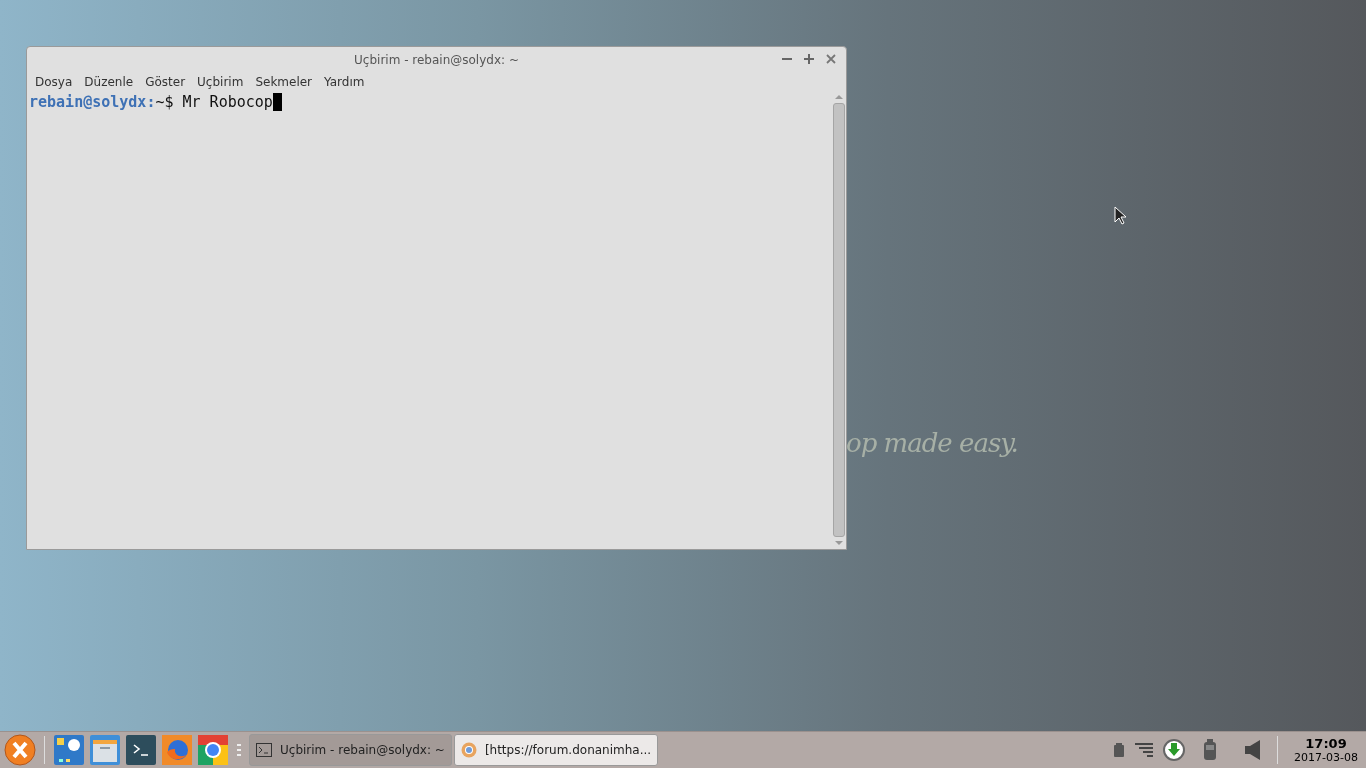 The width and height of the screenshot is (1366, 768). Describe the element at coordinates (177, 750) in the screenshot. I see `fox-globe-icon` at that location.